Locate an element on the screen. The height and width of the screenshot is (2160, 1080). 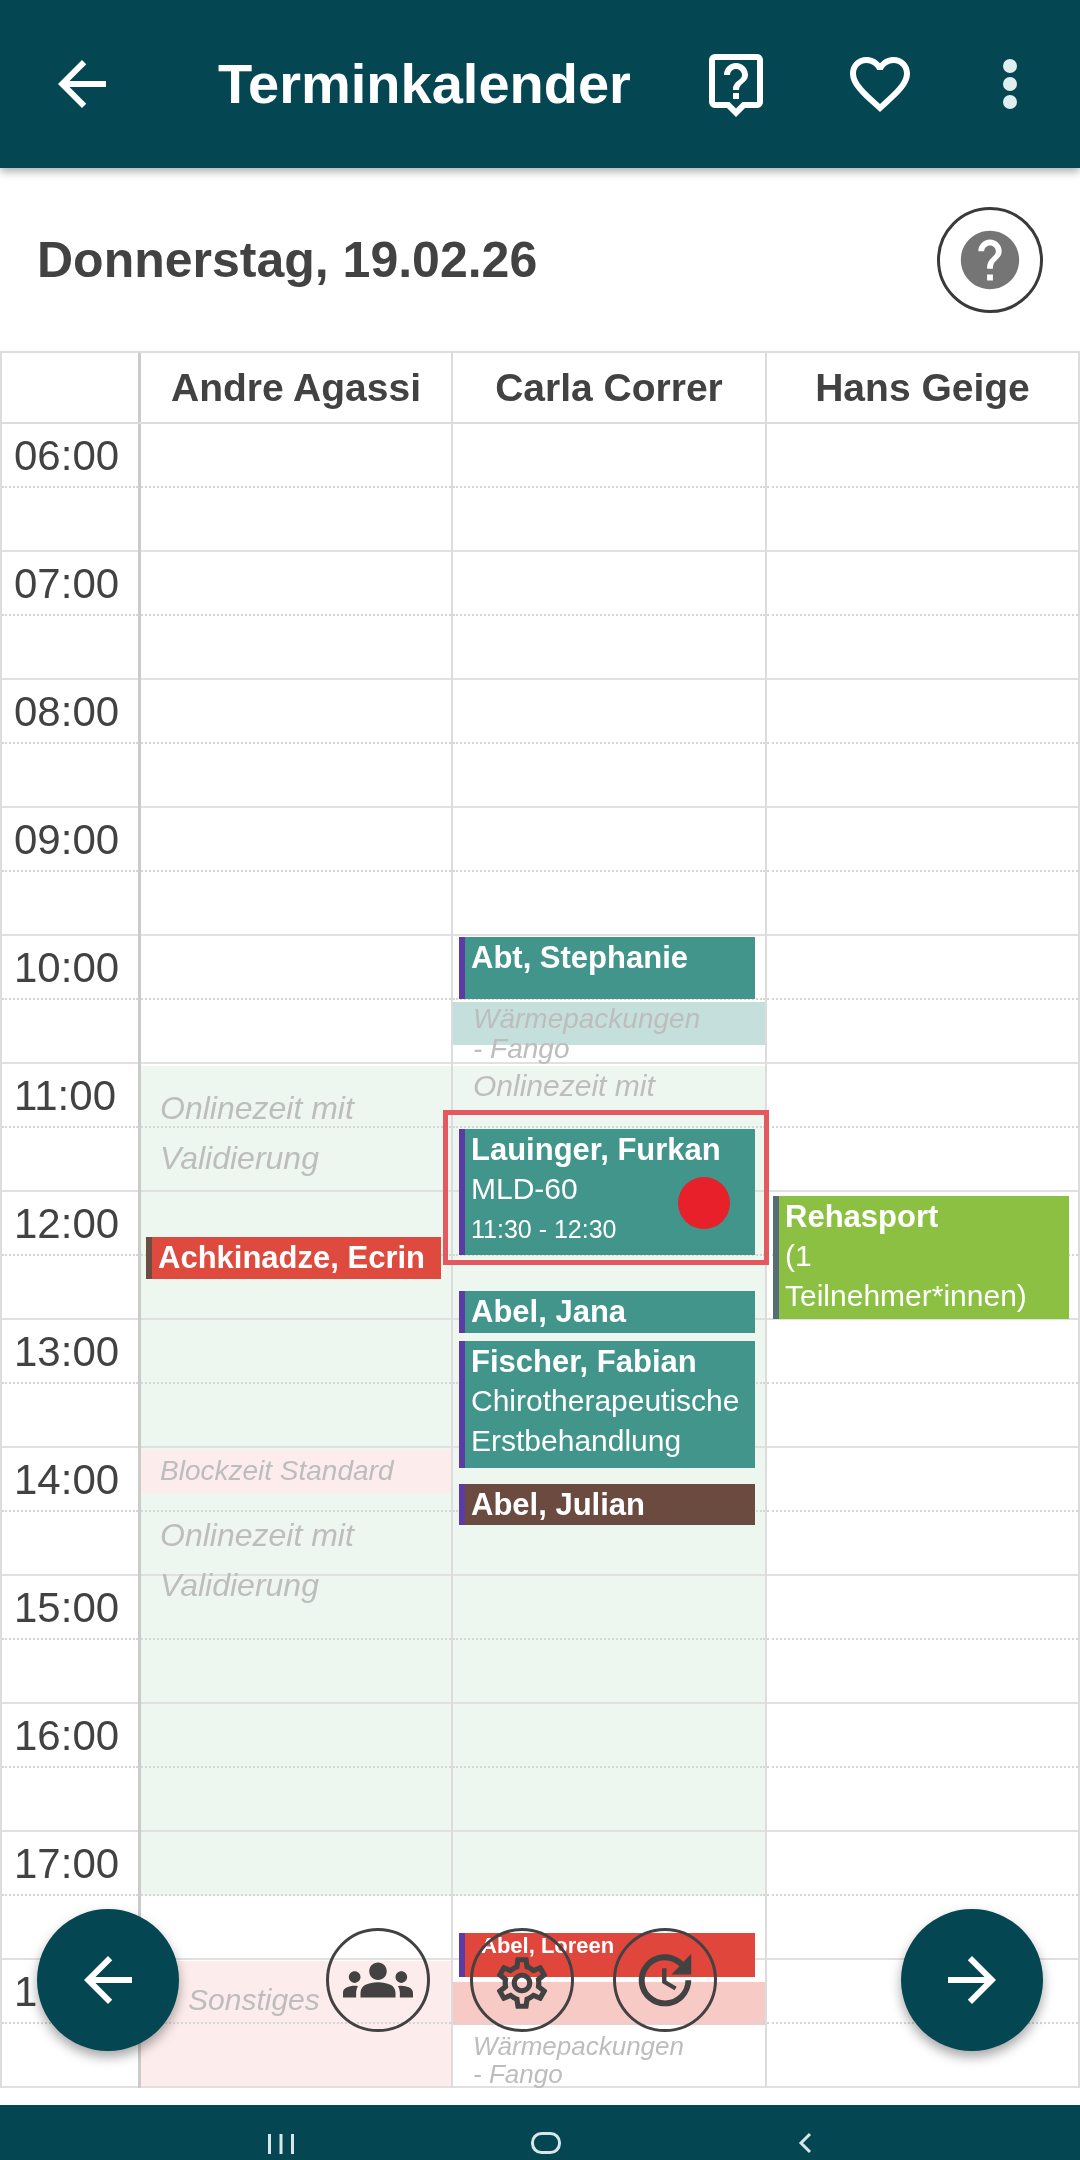
appointment-title: Fischer, Fabian is located at coordinates (584, 1362).